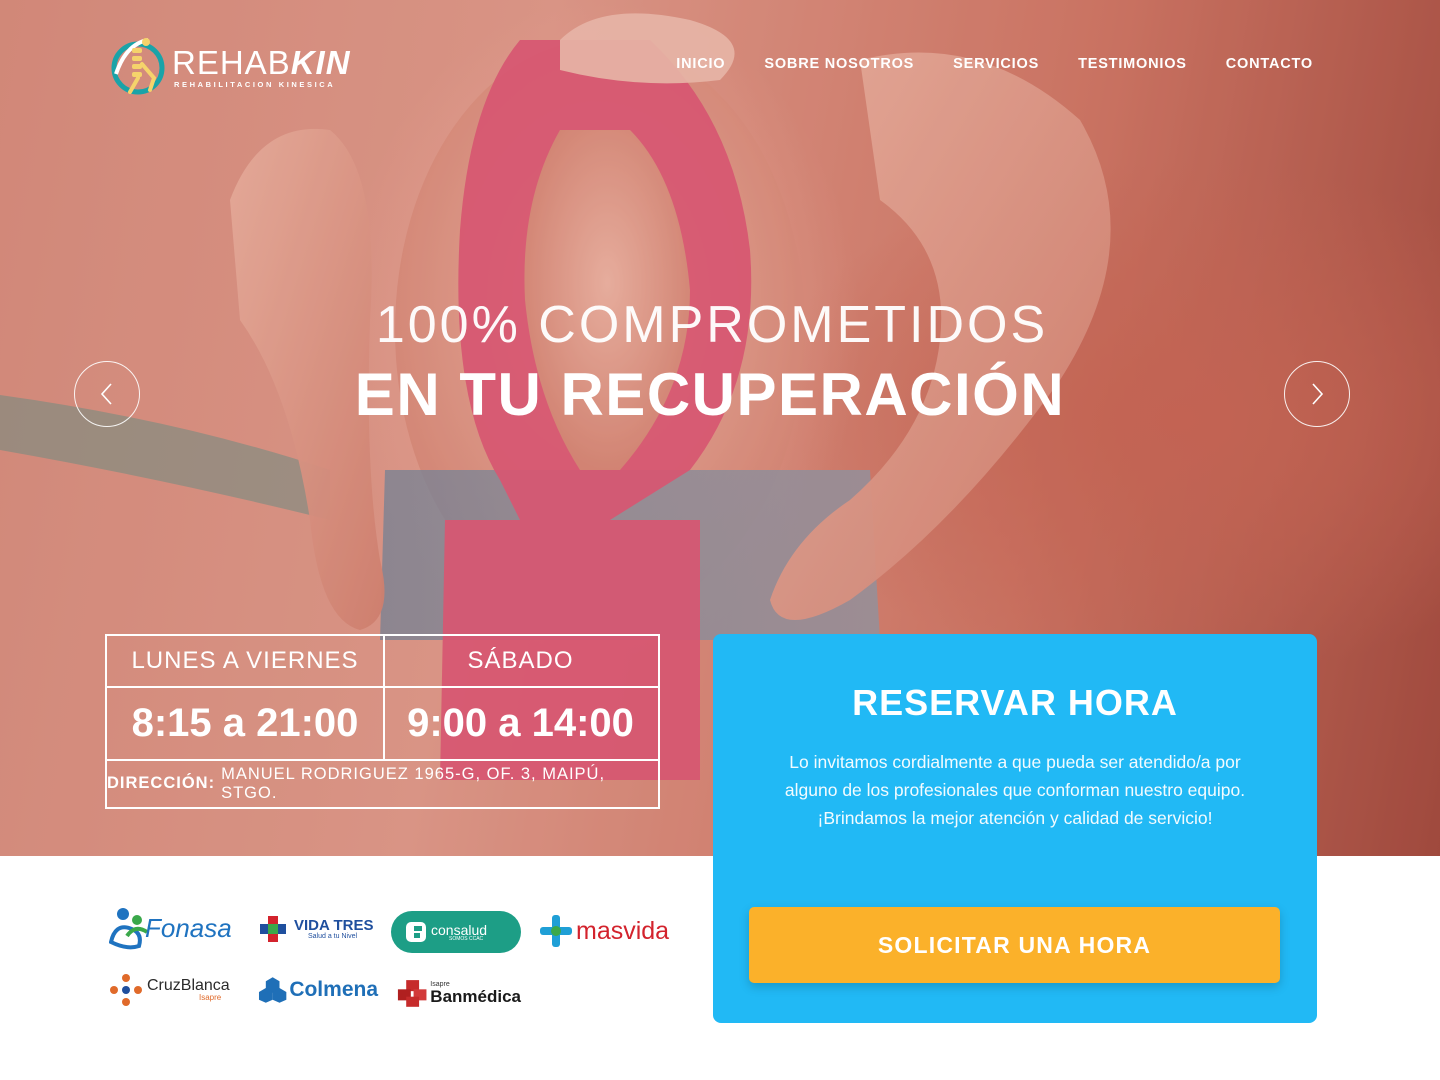 The image size is (1440, 1080). What do you see at coordinates (272, 990) in the screenshot?
I see `colmena-hexagon-icon` at bounding box center [272, 990].